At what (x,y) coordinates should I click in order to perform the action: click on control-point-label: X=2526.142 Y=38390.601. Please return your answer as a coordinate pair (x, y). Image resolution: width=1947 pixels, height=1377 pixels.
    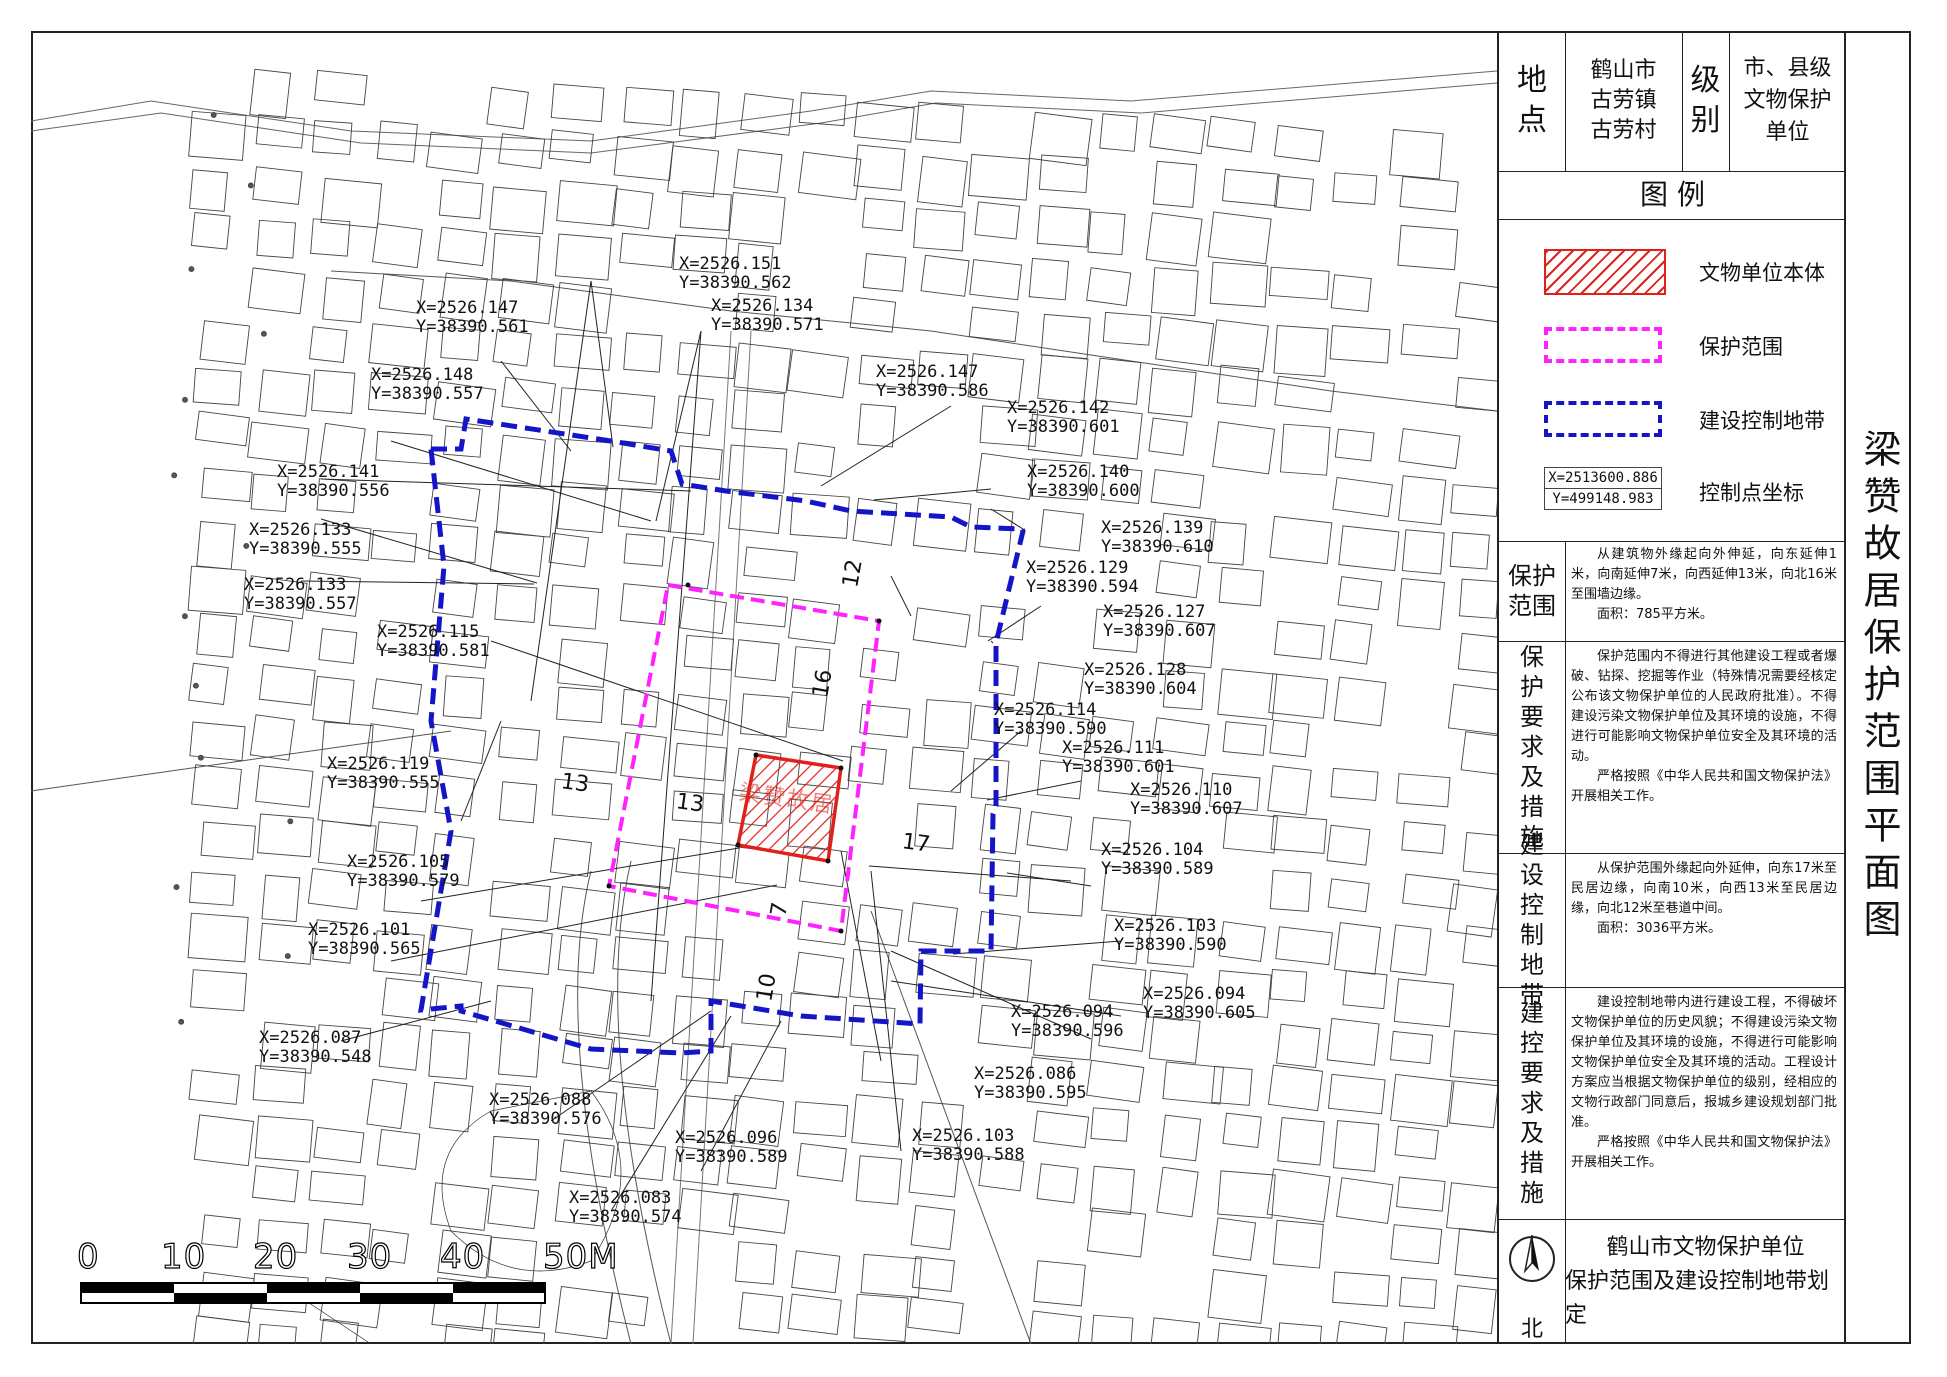
    Looking at the image, I should click on (1063, 417).